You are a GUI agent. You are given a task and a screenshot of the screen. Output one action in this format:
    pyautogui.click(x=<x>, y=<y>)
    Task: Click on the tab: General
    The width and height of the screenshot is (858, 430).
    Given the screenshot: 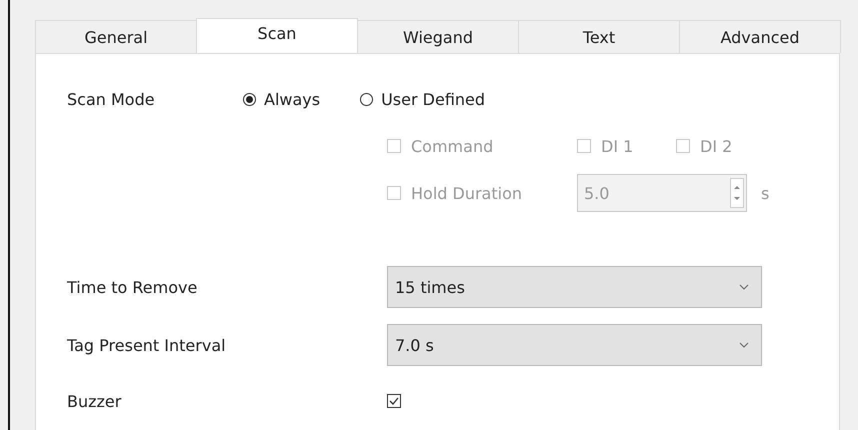 What is the action you would take?
    pyautogui.click(x=116, y=36)
    